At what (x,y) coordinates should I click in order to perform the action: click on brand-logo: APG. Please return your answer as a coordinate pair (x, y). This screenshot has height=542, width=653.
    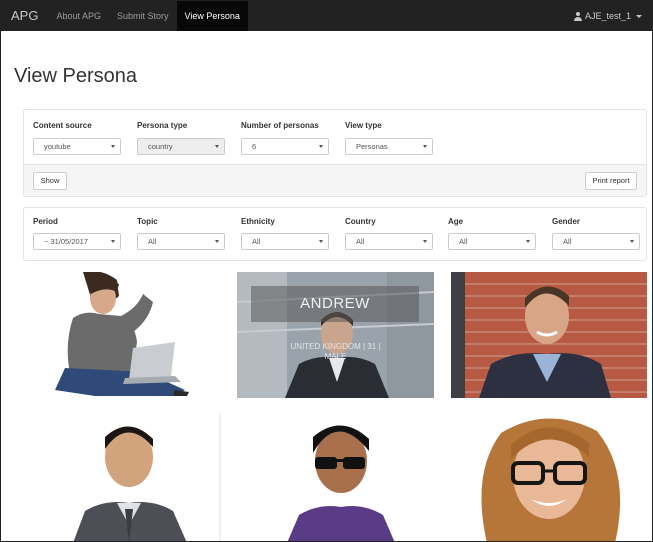
    Looking at the image, I should click on (24, 16).